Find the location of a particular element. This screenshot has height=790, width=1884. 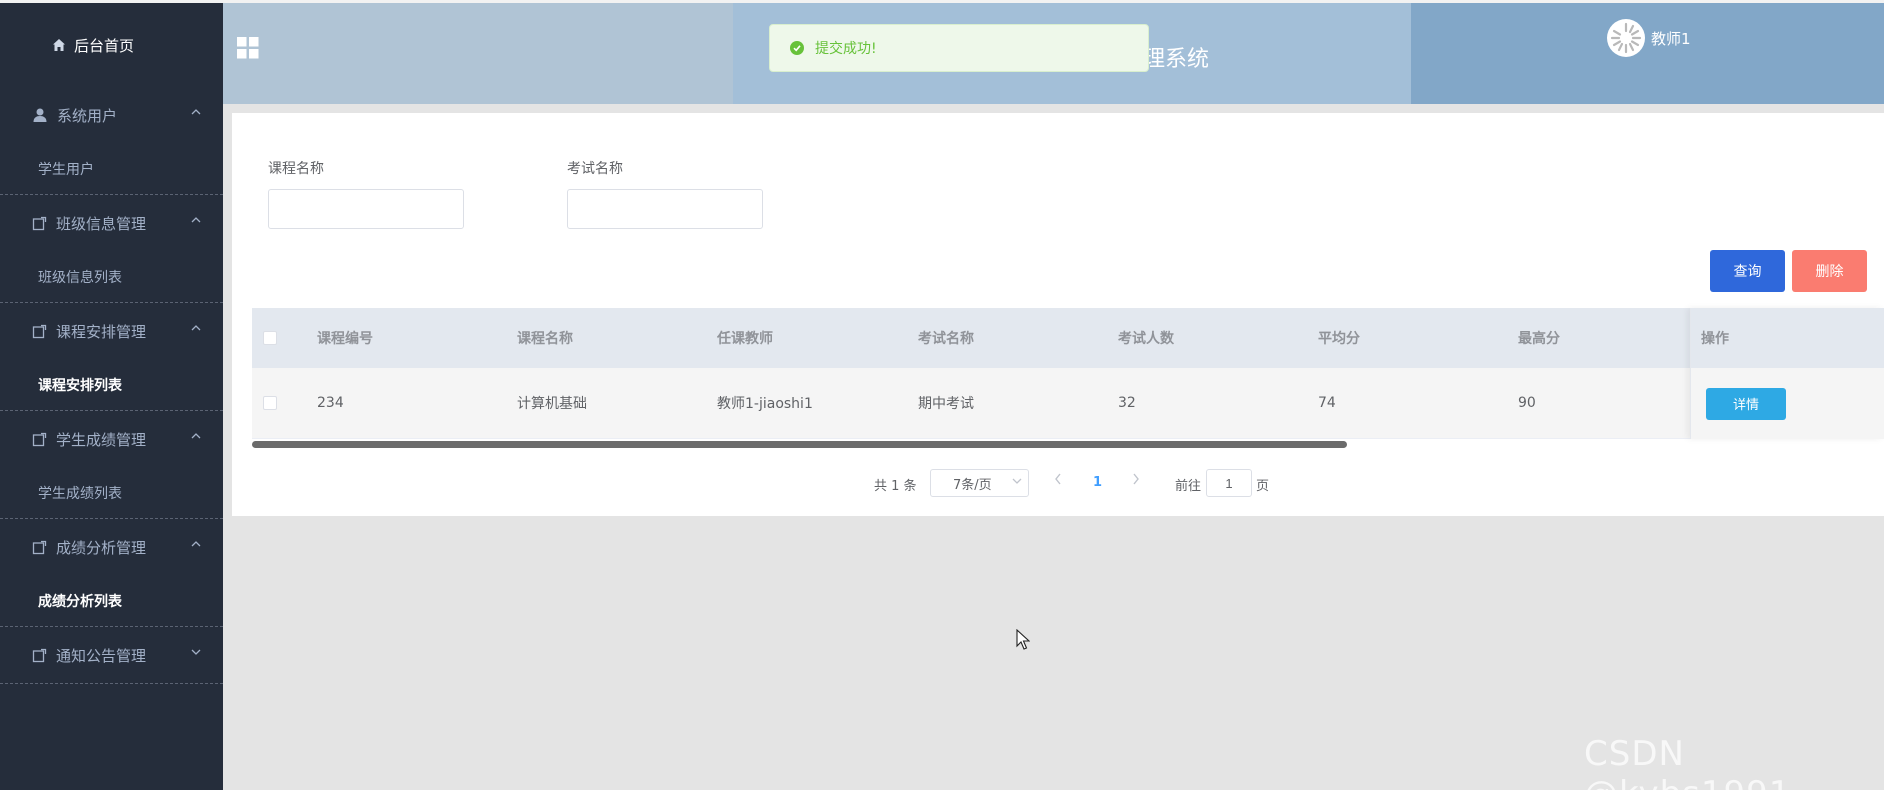

sidebar-group-label: 成绩分析管理 is located at coordinates (101, 547).